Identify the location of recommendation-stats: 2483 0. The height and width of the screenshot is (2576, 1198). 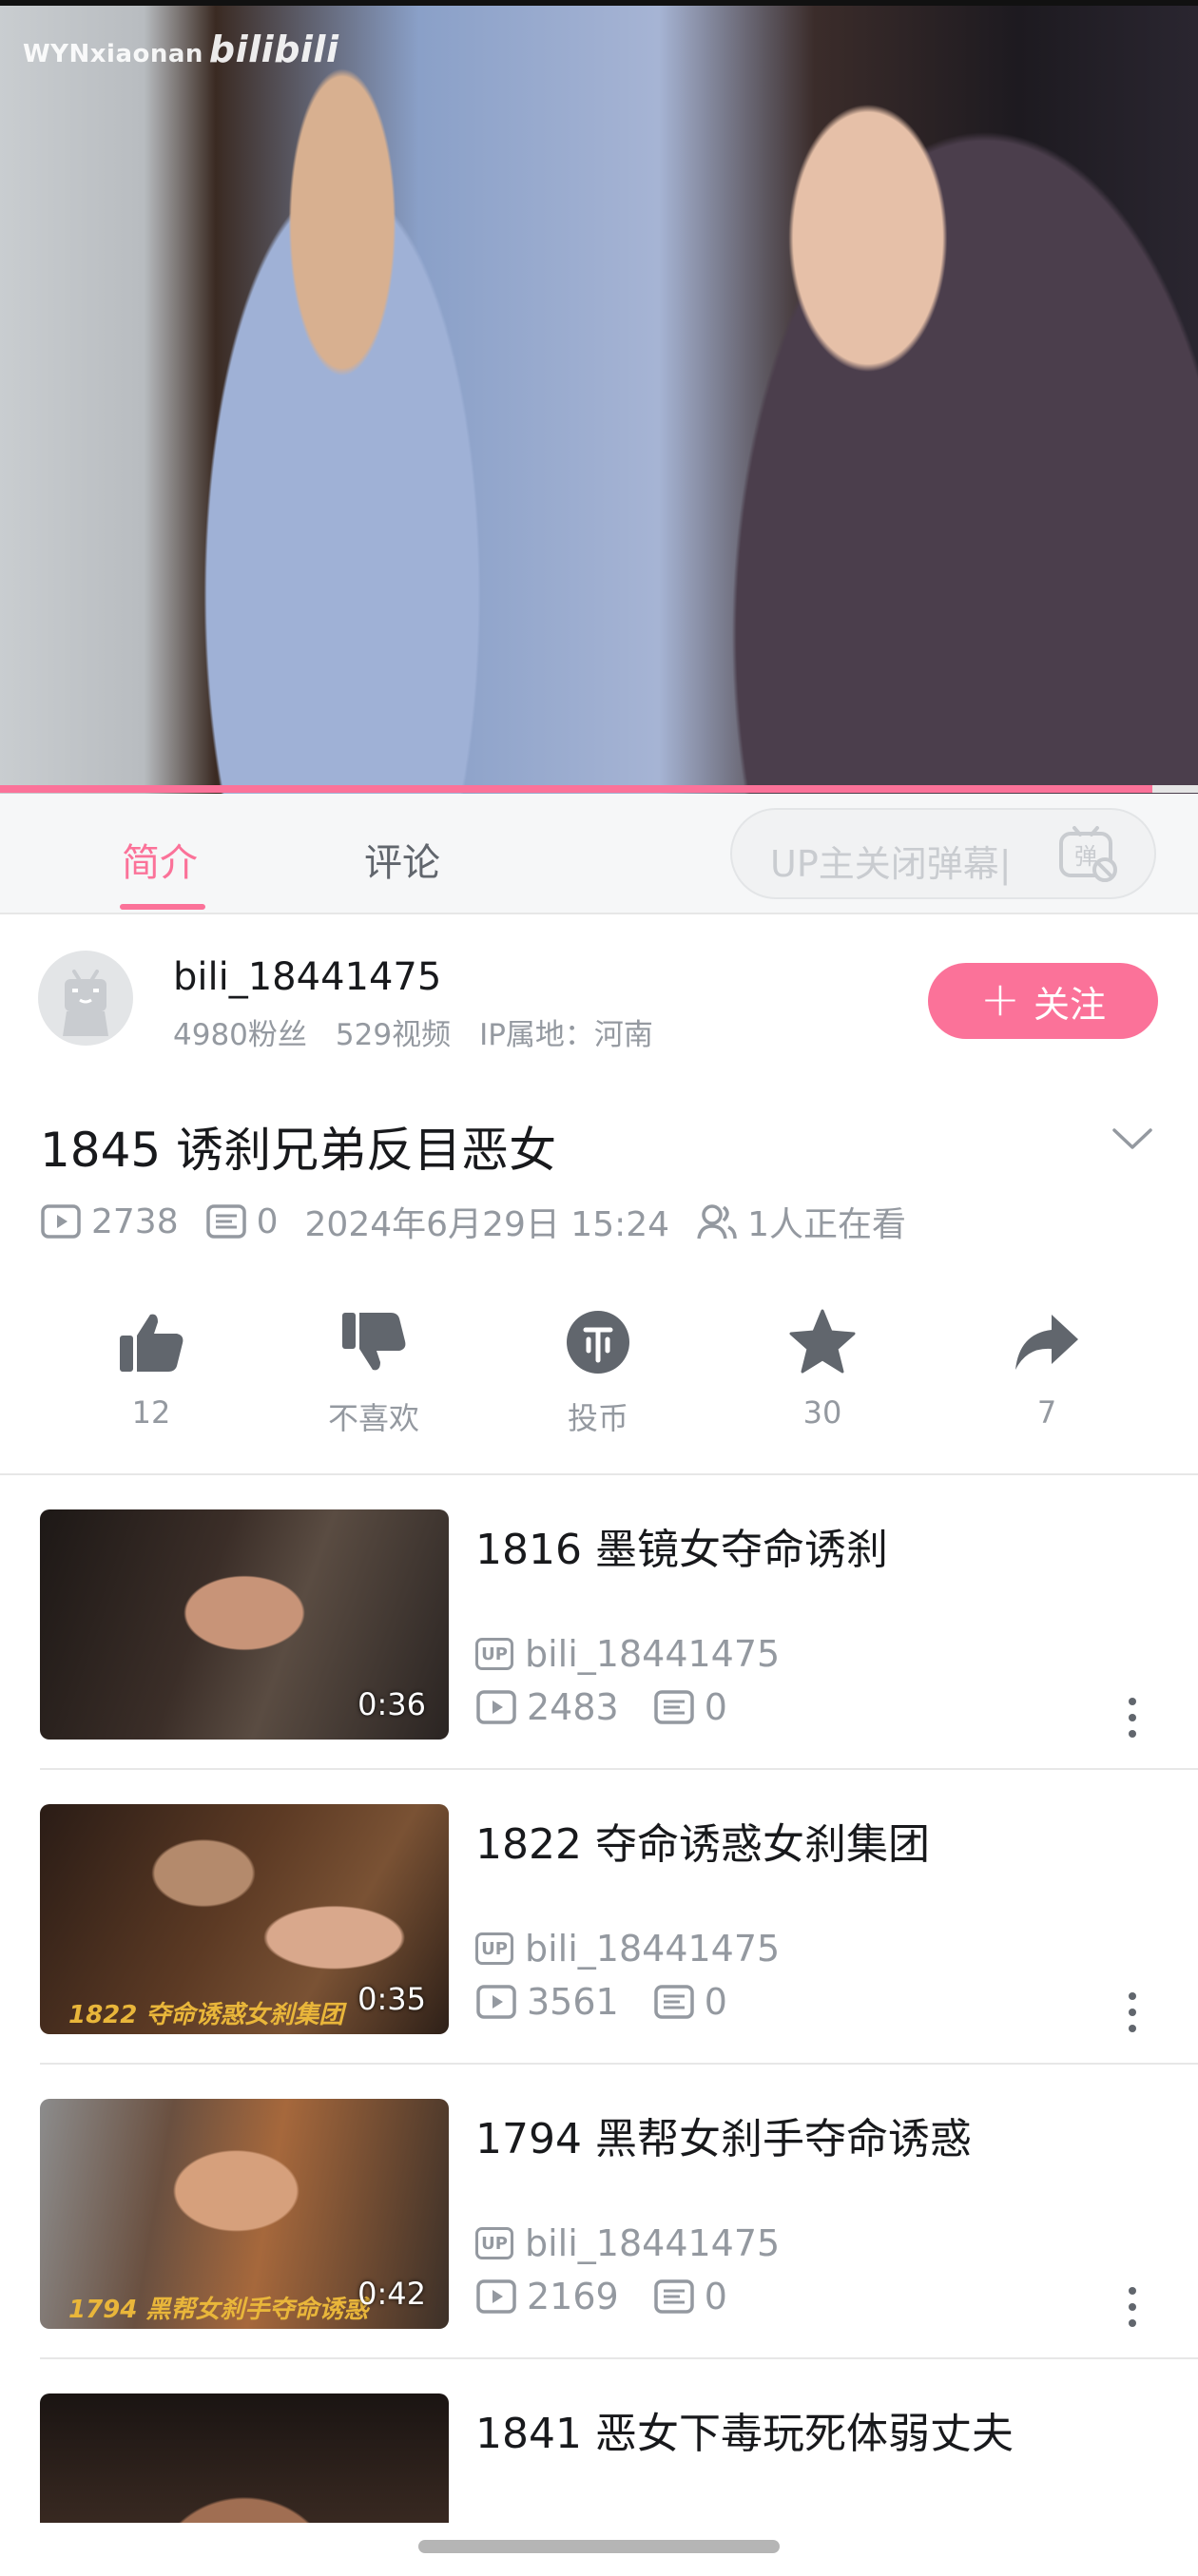
(601, 1707).